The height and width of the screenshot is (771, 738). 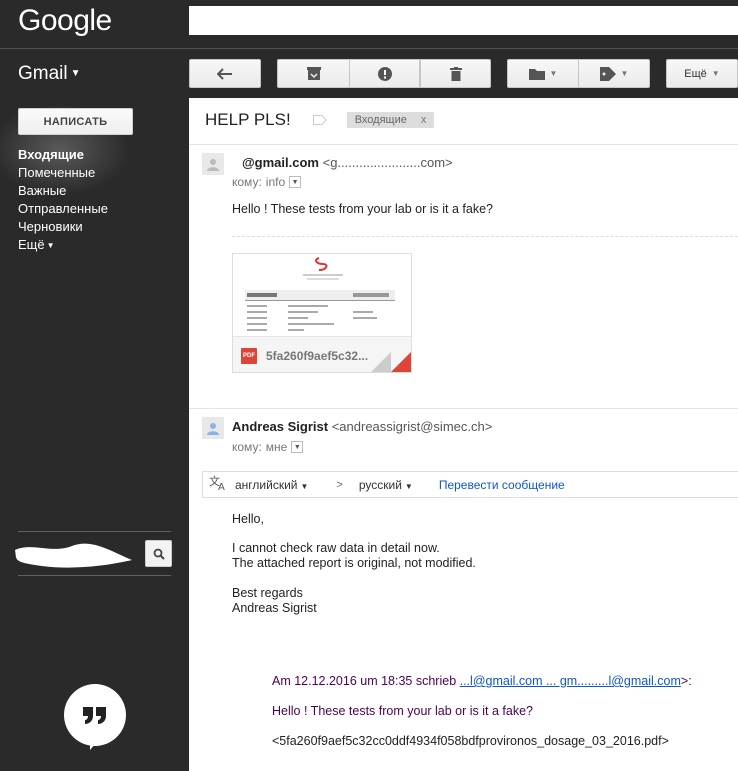 I want to click on remove-label-button: x, so click(x=424, y=120).